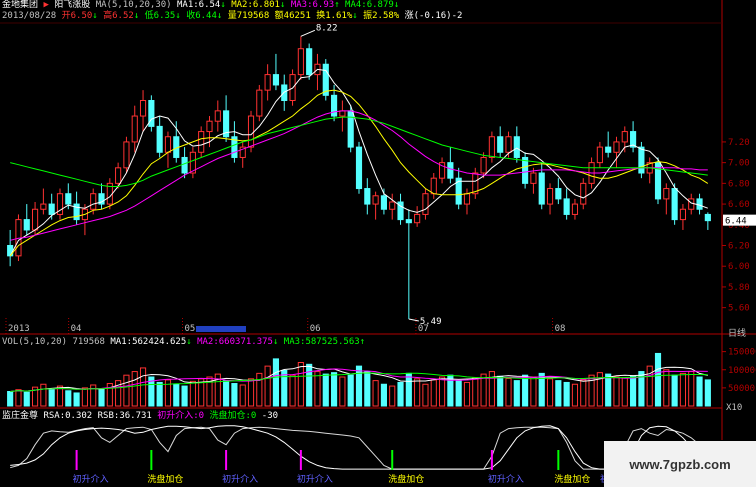  Describe the element at coordinates (741, 389) in the screenshot. I see `vol-tick-label: 50000` at that location.